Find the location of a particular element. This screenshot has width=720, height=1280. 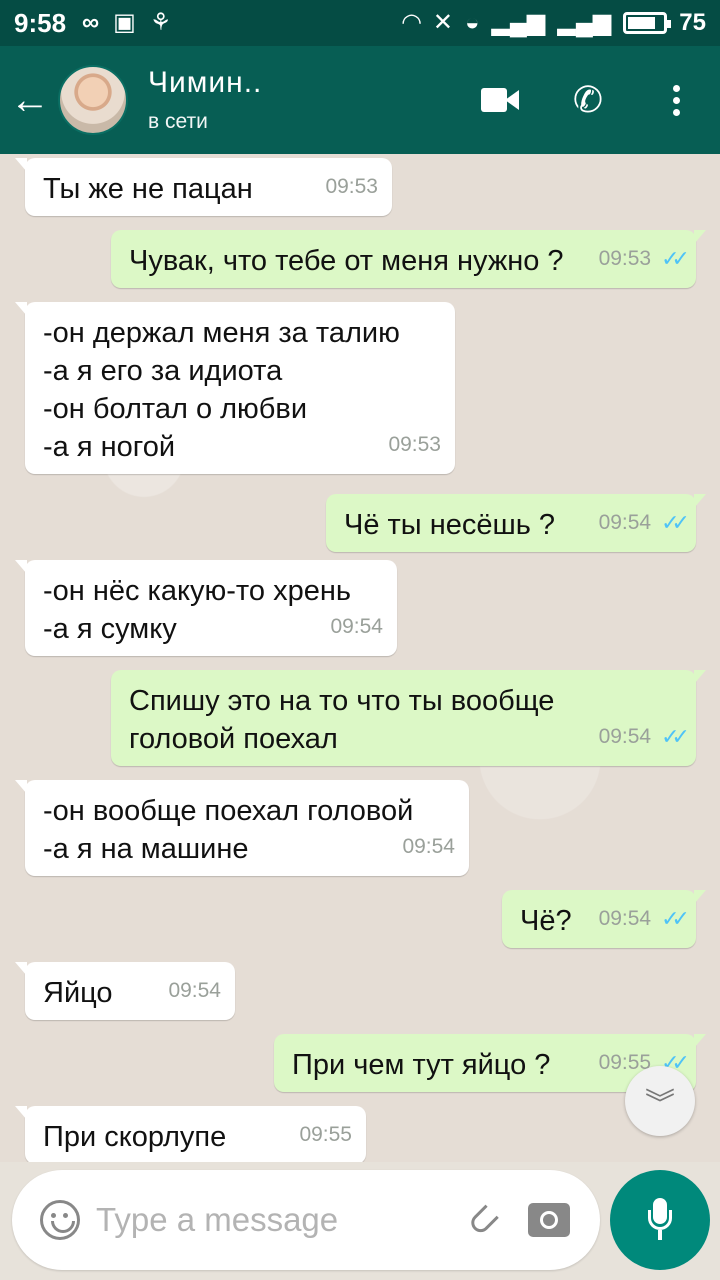

signal-icon: ▂▄▆ is located at coordinates (518, 22).